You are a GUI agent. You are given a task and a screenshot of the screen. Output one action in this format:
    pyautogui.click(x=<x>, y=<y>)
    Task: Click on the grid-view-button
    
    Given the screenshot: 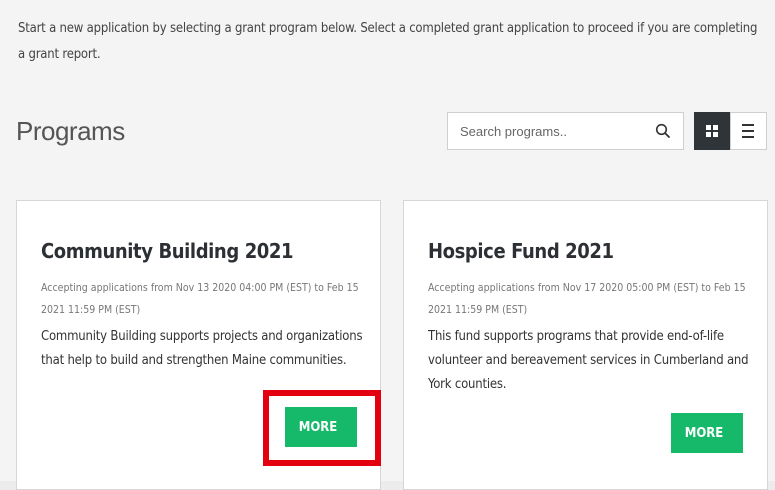 What is the action you would take?
    pyautogui.click(x=712, y=131)
    